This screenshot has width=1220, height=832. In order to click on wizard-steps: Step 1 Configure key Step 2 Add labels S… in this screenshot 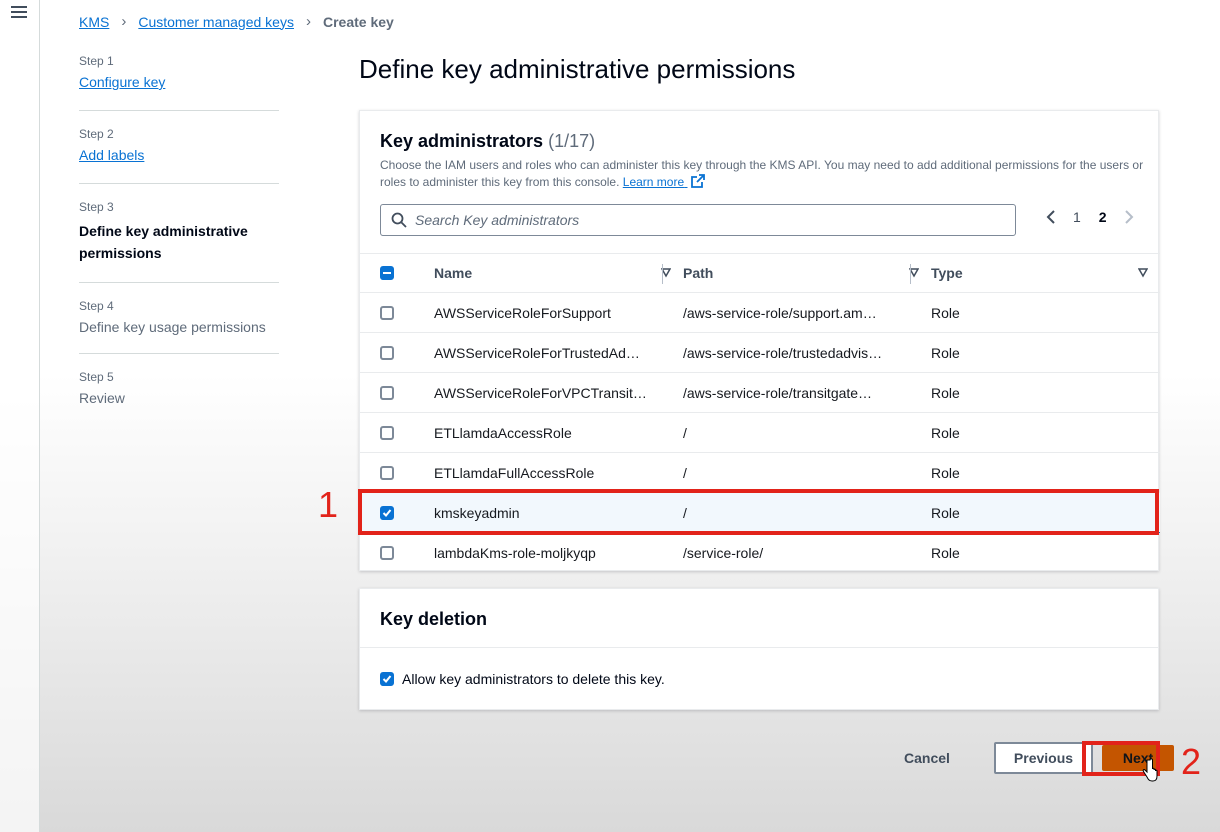, I will do `click(179, 247)`.